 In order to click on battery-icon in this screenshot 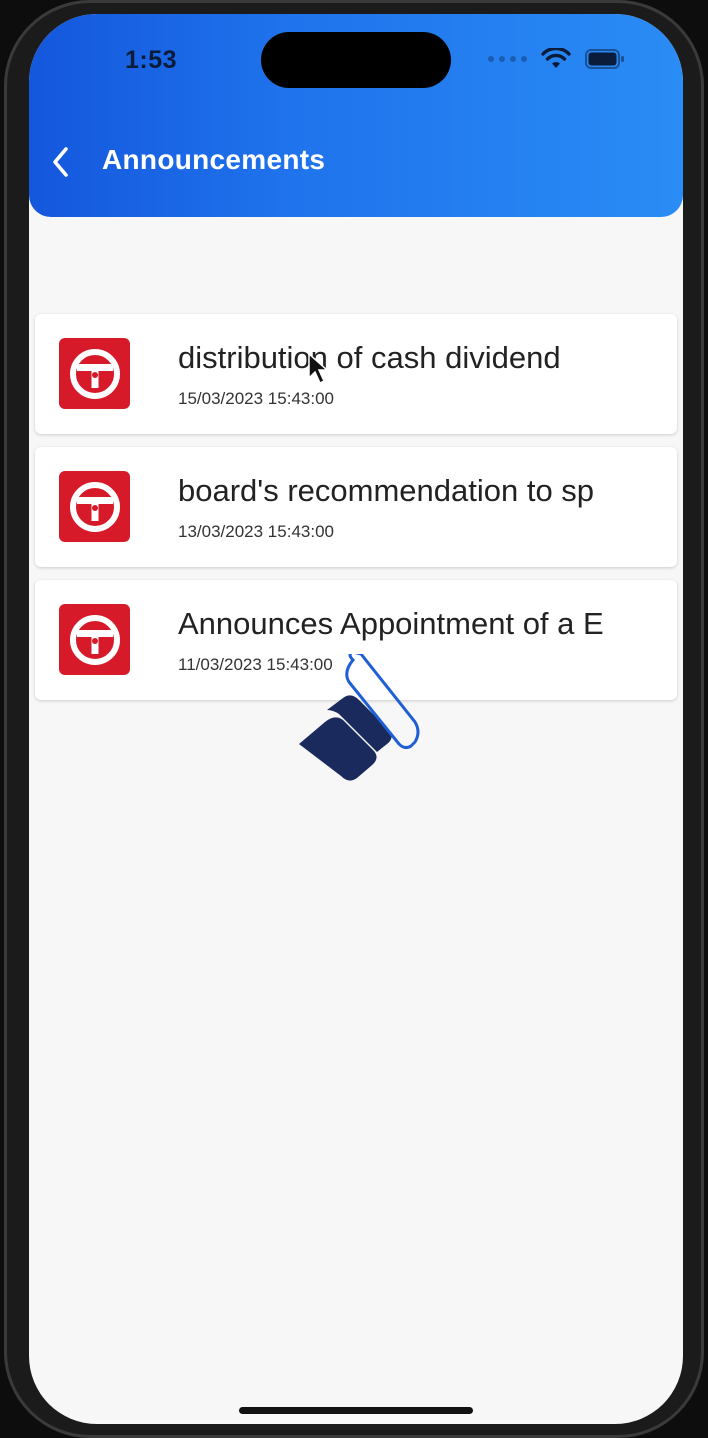, I will do `click(605, 59)`.